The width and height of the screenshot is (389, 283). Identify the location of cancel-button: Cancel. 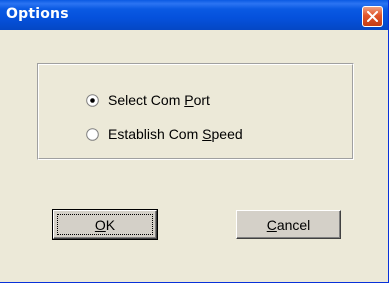
(288, 224).